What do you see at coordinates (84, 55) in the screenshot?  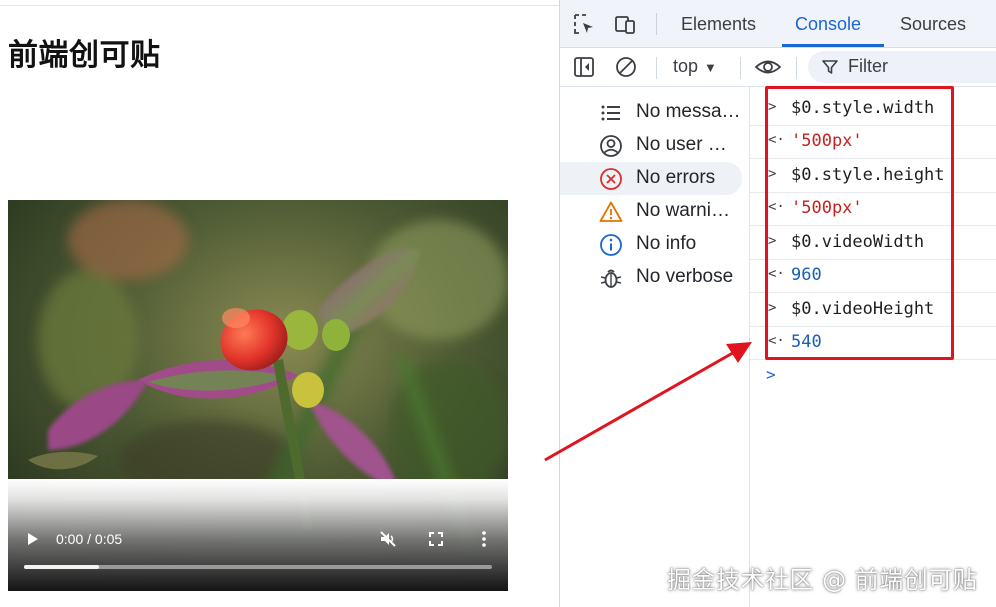 I see `page-title: 前端创可贴` at bounding box center [84, 55].